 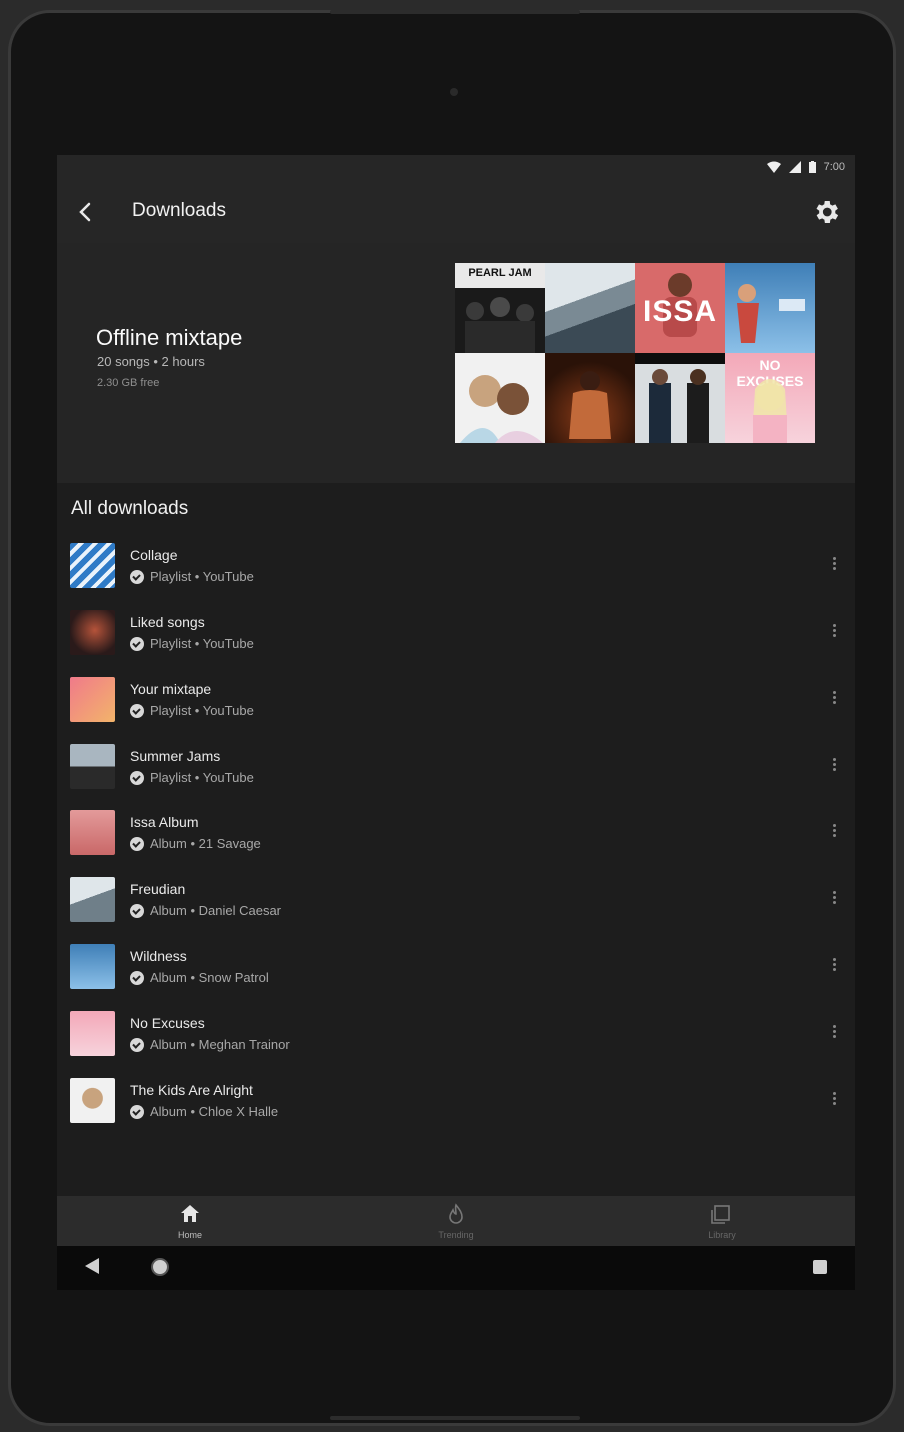 What do you see at coordinates (456, 632) in the screenshot?
I see `list-item: Liked songs Playlist • YouTube` at bounding box center [456, 632].